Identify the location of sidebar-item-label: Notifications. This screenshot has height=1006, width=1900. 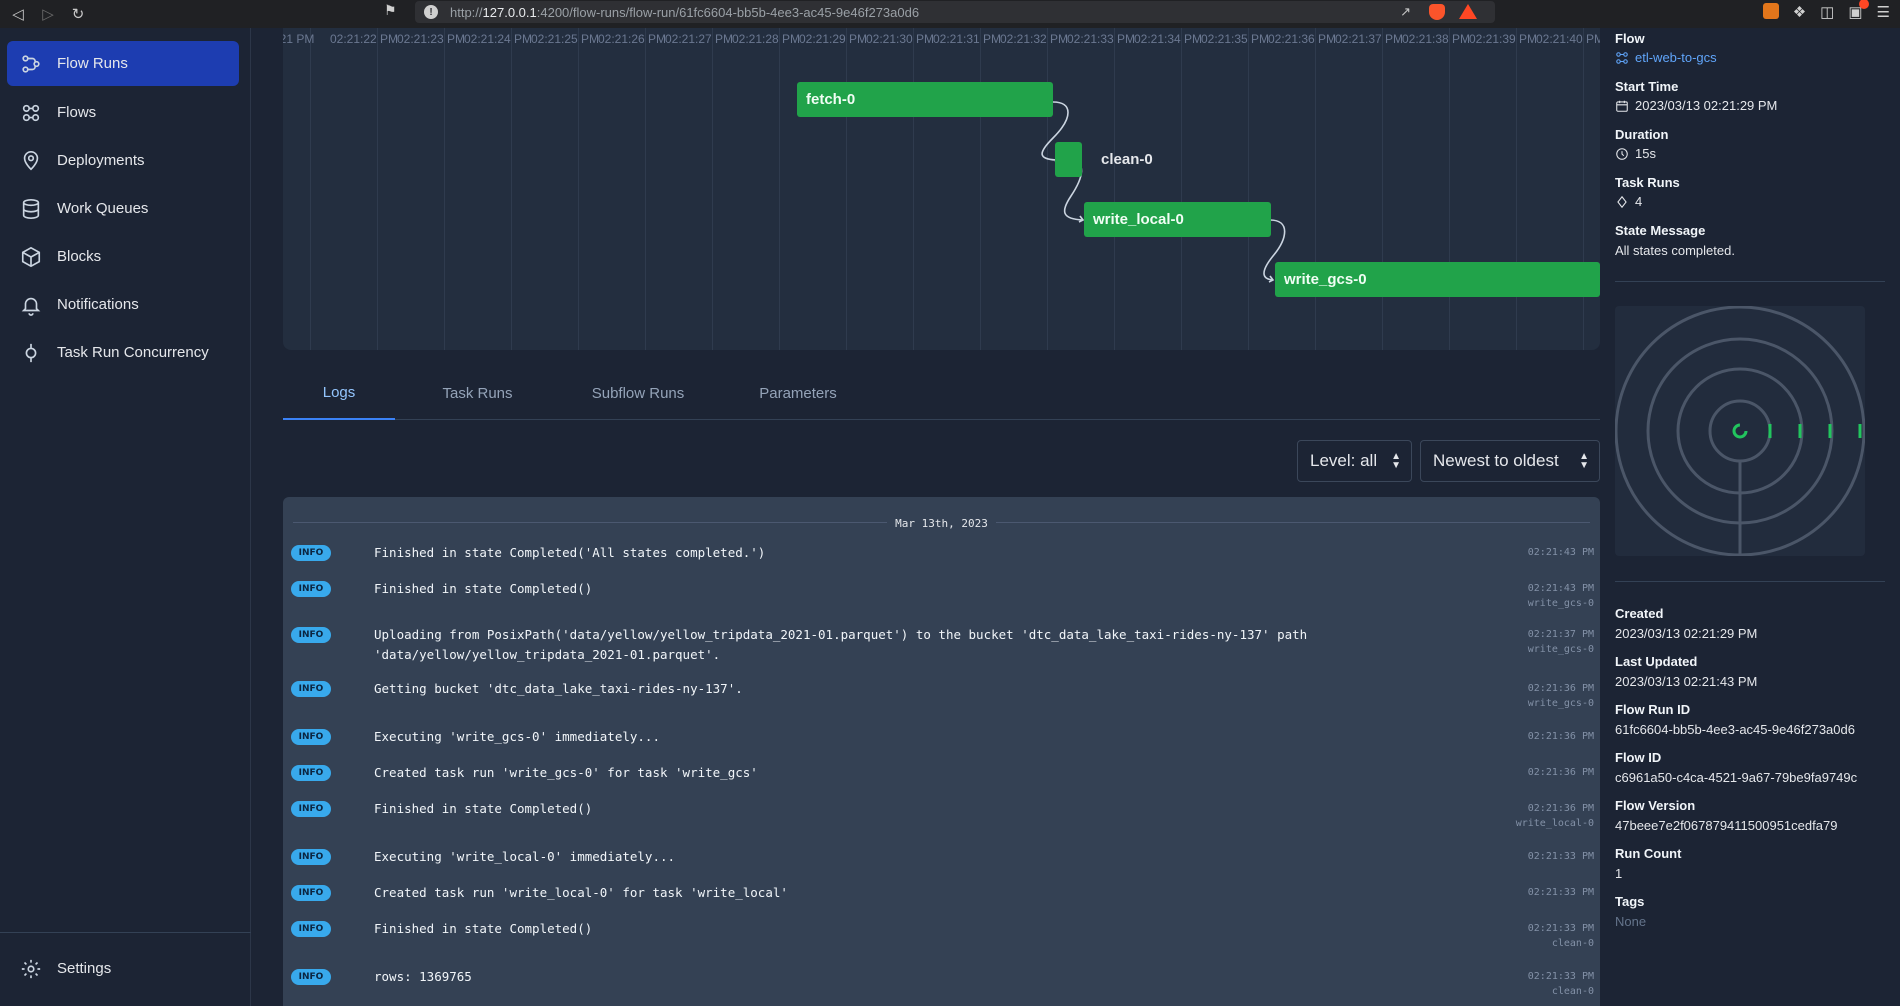
(98, 304).